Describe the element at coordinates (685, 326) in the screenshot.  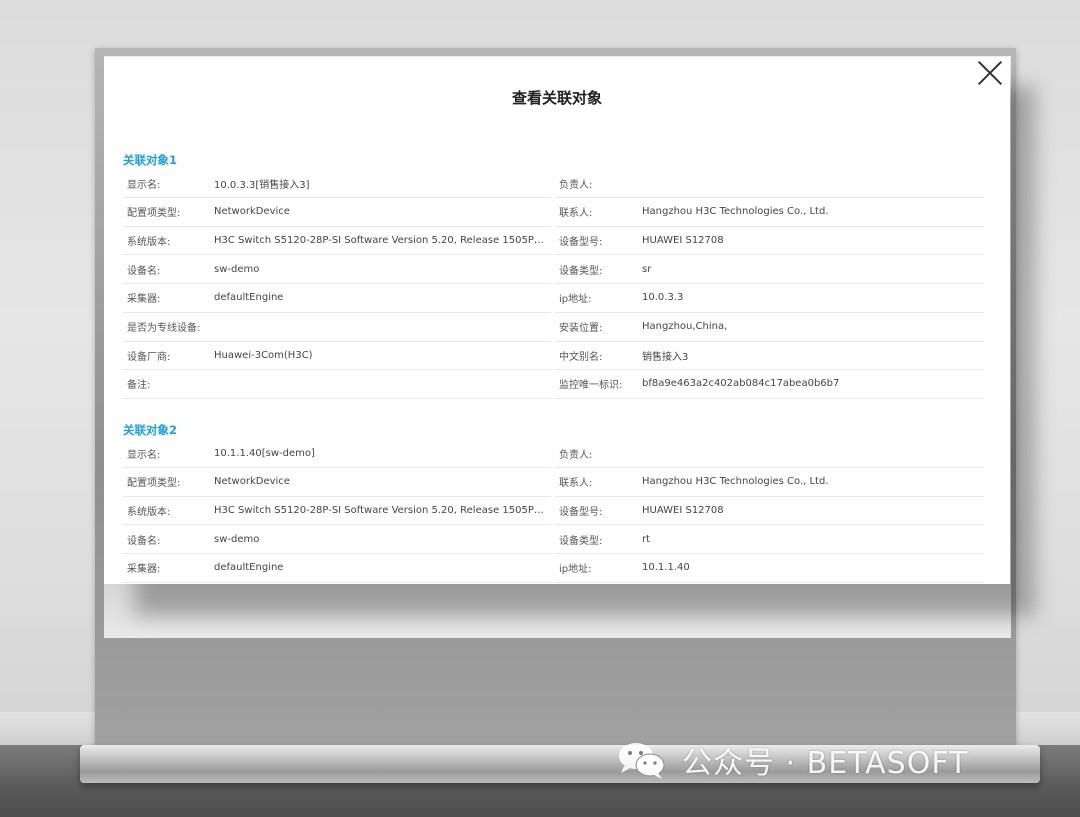
I see `field-value: Hangzhou,China,` at that location.